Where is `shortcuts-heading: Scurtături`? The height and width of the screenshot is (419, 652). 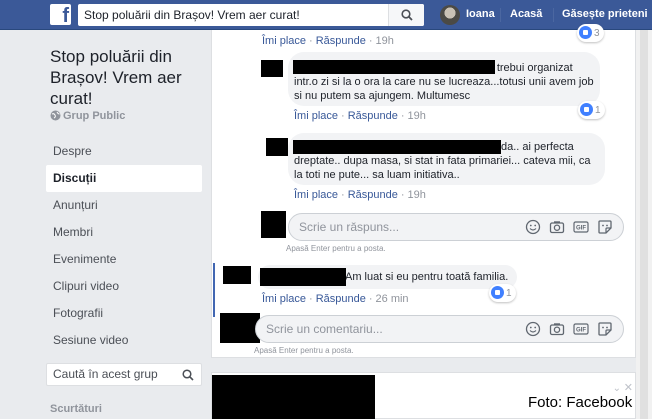 shortcuts-heading: Scurtături is located at coordinates (76, 409).